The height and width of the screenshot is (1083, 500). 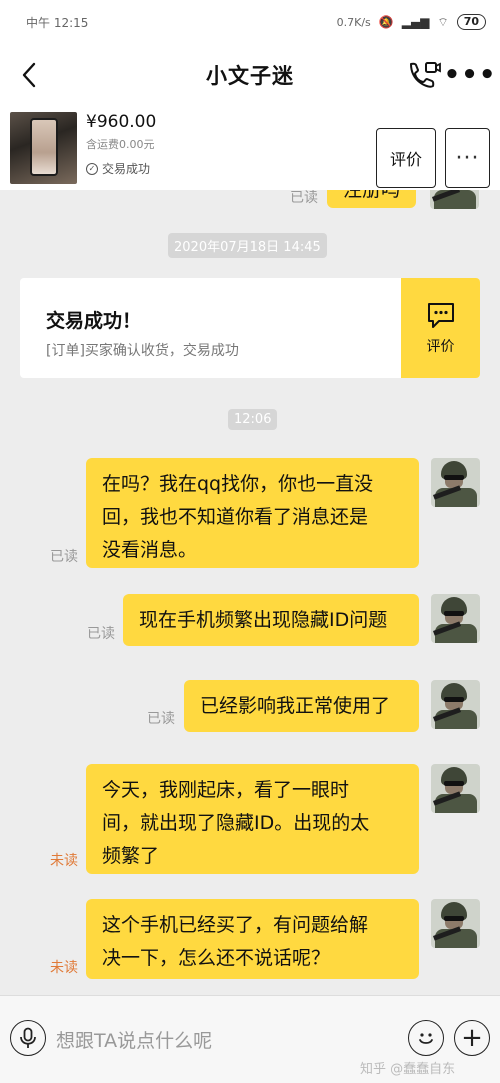 I want to click on status-time: 中午 12:15, so click(x=57, y=22).